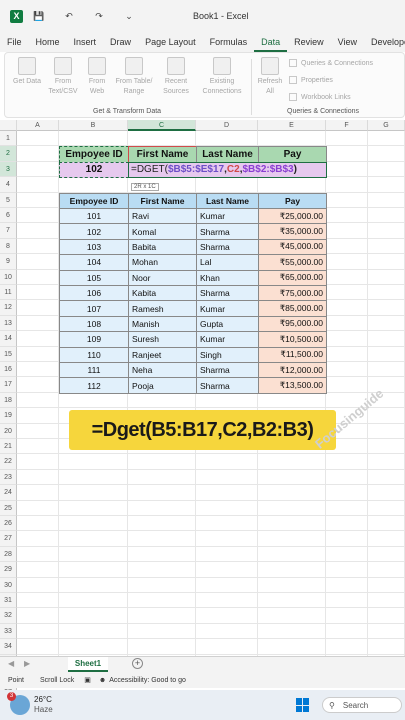 Image resolution: width=405 pixels, height=720 pixels. Describe the element at coordinates (94, 370) in the screenshot. I see `table-cell: 111` at that location.